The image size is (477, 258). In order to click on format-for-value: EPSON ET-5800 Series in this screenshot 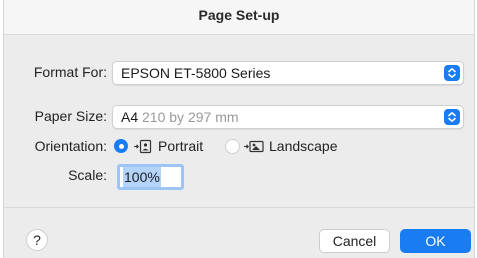, I will do `click(196, 73)`.